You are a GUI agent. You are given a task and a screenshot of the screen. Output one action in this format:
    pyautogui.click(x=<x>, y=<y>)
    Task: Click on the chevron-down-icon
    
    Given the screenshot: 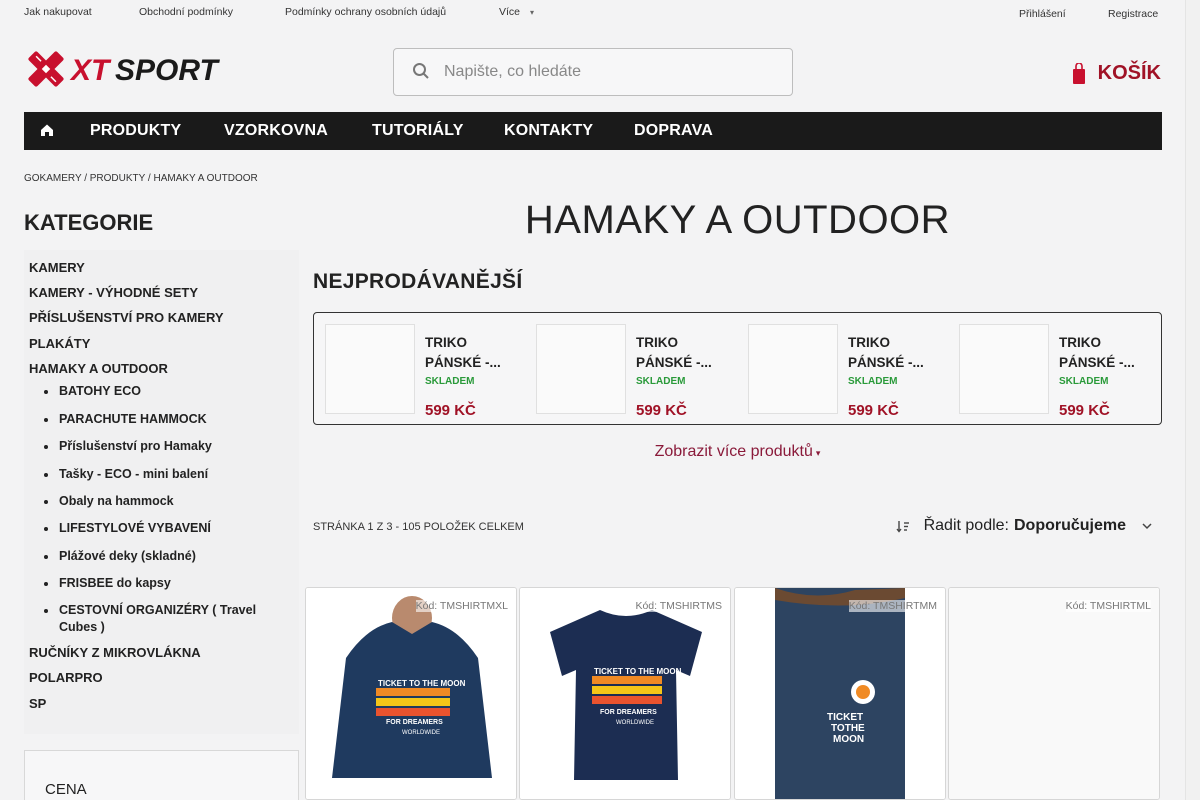 What is the action you would take?
    pyautogui.click(x=1147, y=526)
    